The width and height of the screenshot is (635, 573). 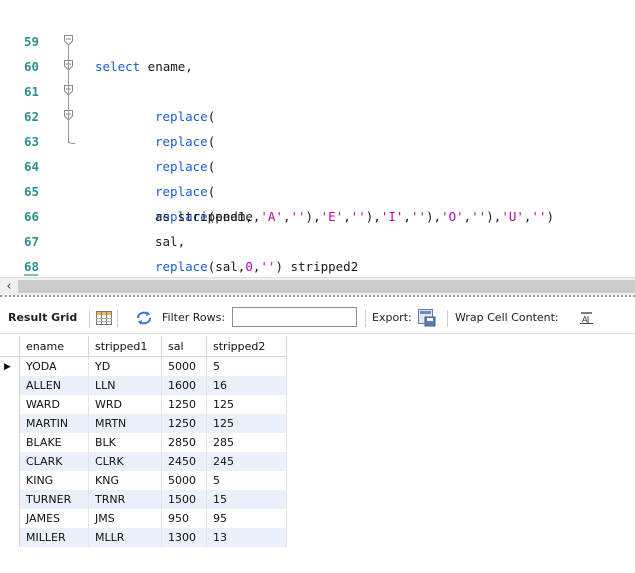 What do you see at coordinates (71, 136) in the screenshot?
I see `fold-end-marker` at bounding box center [71, 136].